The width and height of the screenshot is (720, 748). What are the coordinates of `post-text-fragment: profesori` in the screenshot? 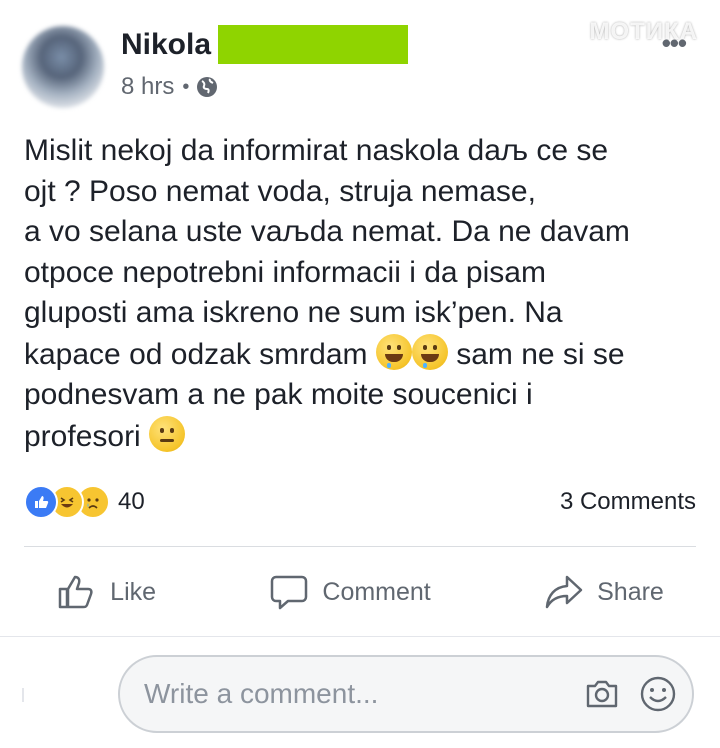 It's located at (82, 436).